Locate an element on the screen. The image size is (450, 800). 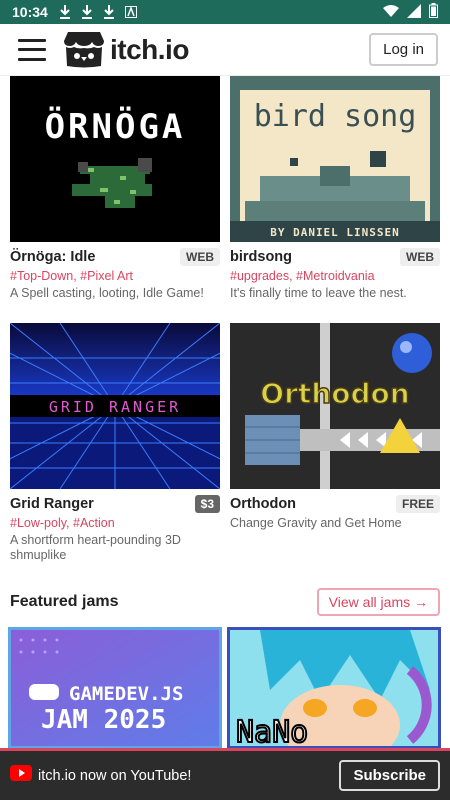
featured-jams-header: Featured jams View all jams → is located at coordinates (225, 602).